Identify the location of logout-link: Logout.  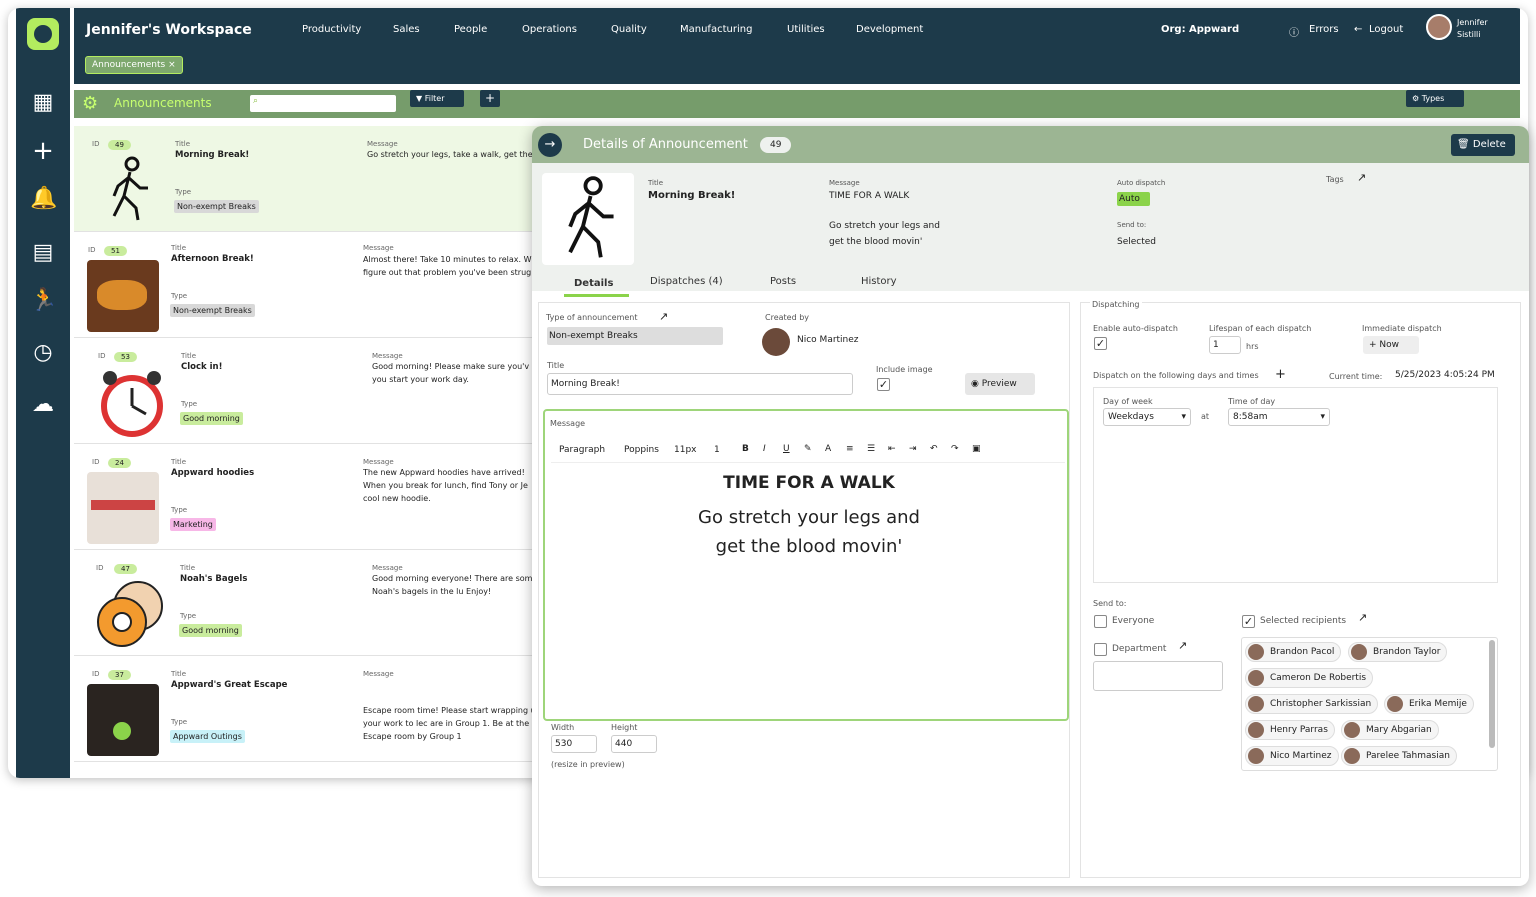
(1386, 29).